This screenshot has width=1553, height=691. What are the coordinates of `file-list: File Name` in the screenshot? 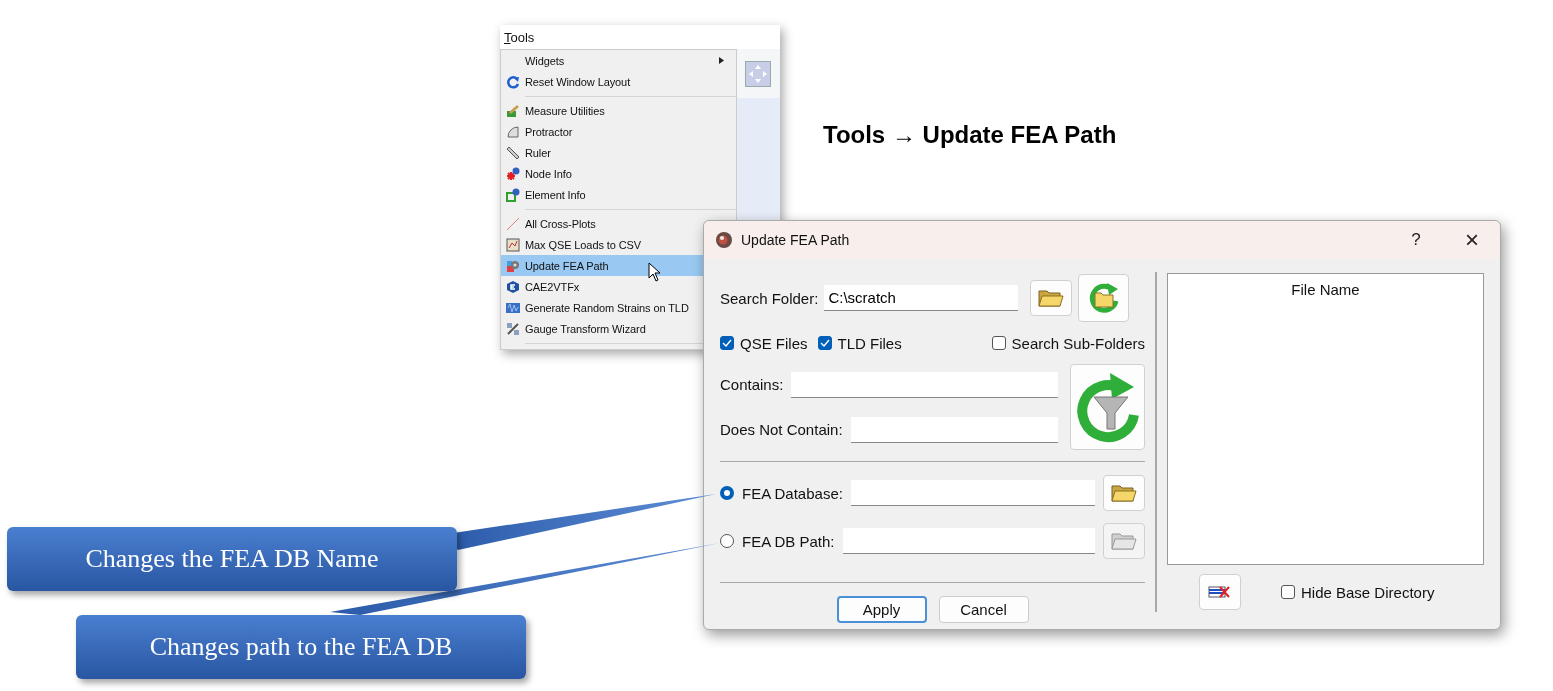 It's located at (1325, 419).